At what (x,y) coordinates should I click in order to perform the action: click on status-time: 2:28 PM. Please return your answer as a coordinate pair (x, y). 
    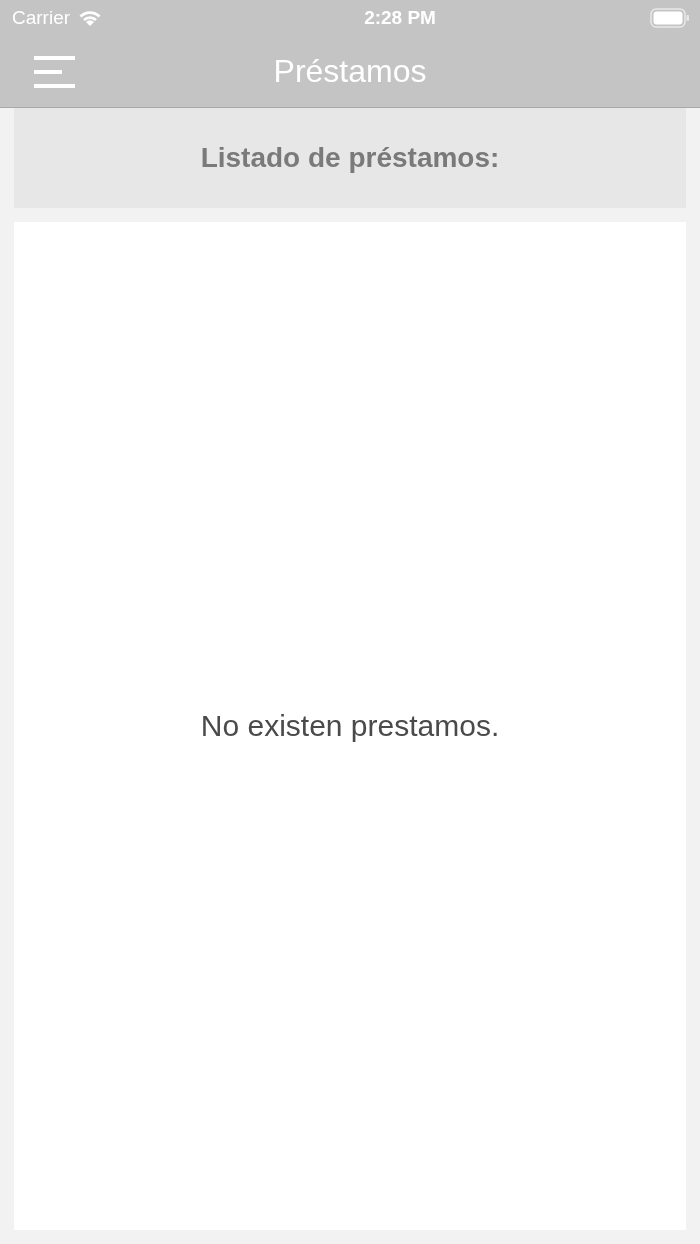
    Looking at the image, I should click on (400, 18).